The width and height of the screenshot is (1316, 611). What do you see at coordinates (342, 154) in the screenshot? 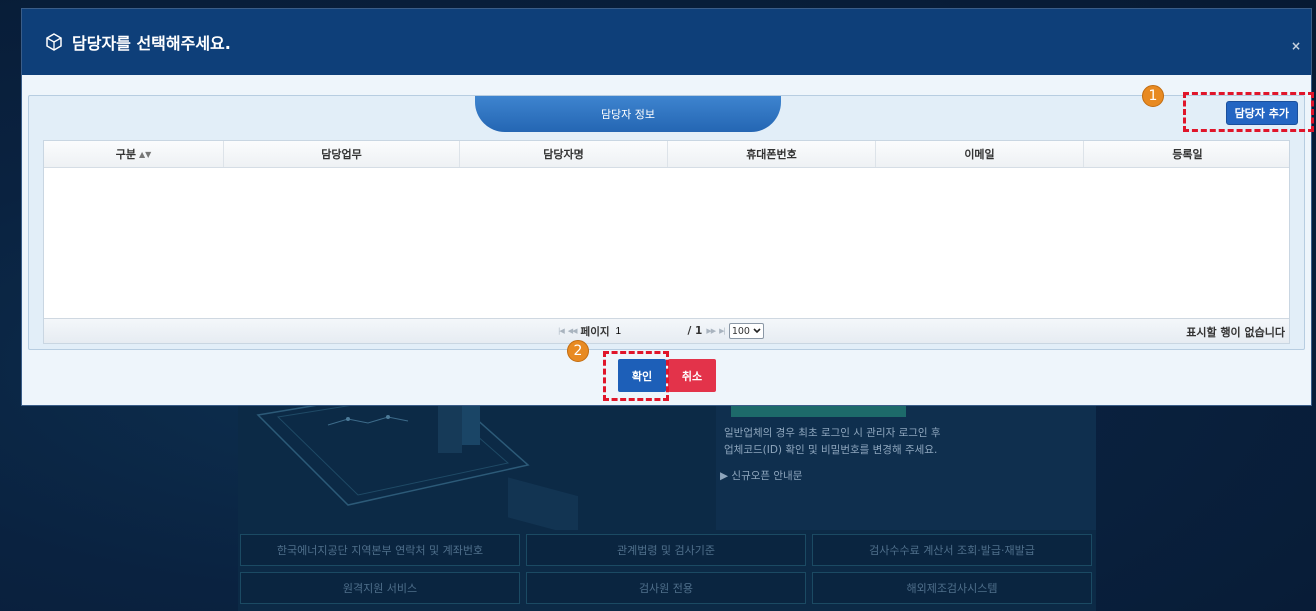
I see `column-header-duty: 담당업무` at bounding box center [342, 154].